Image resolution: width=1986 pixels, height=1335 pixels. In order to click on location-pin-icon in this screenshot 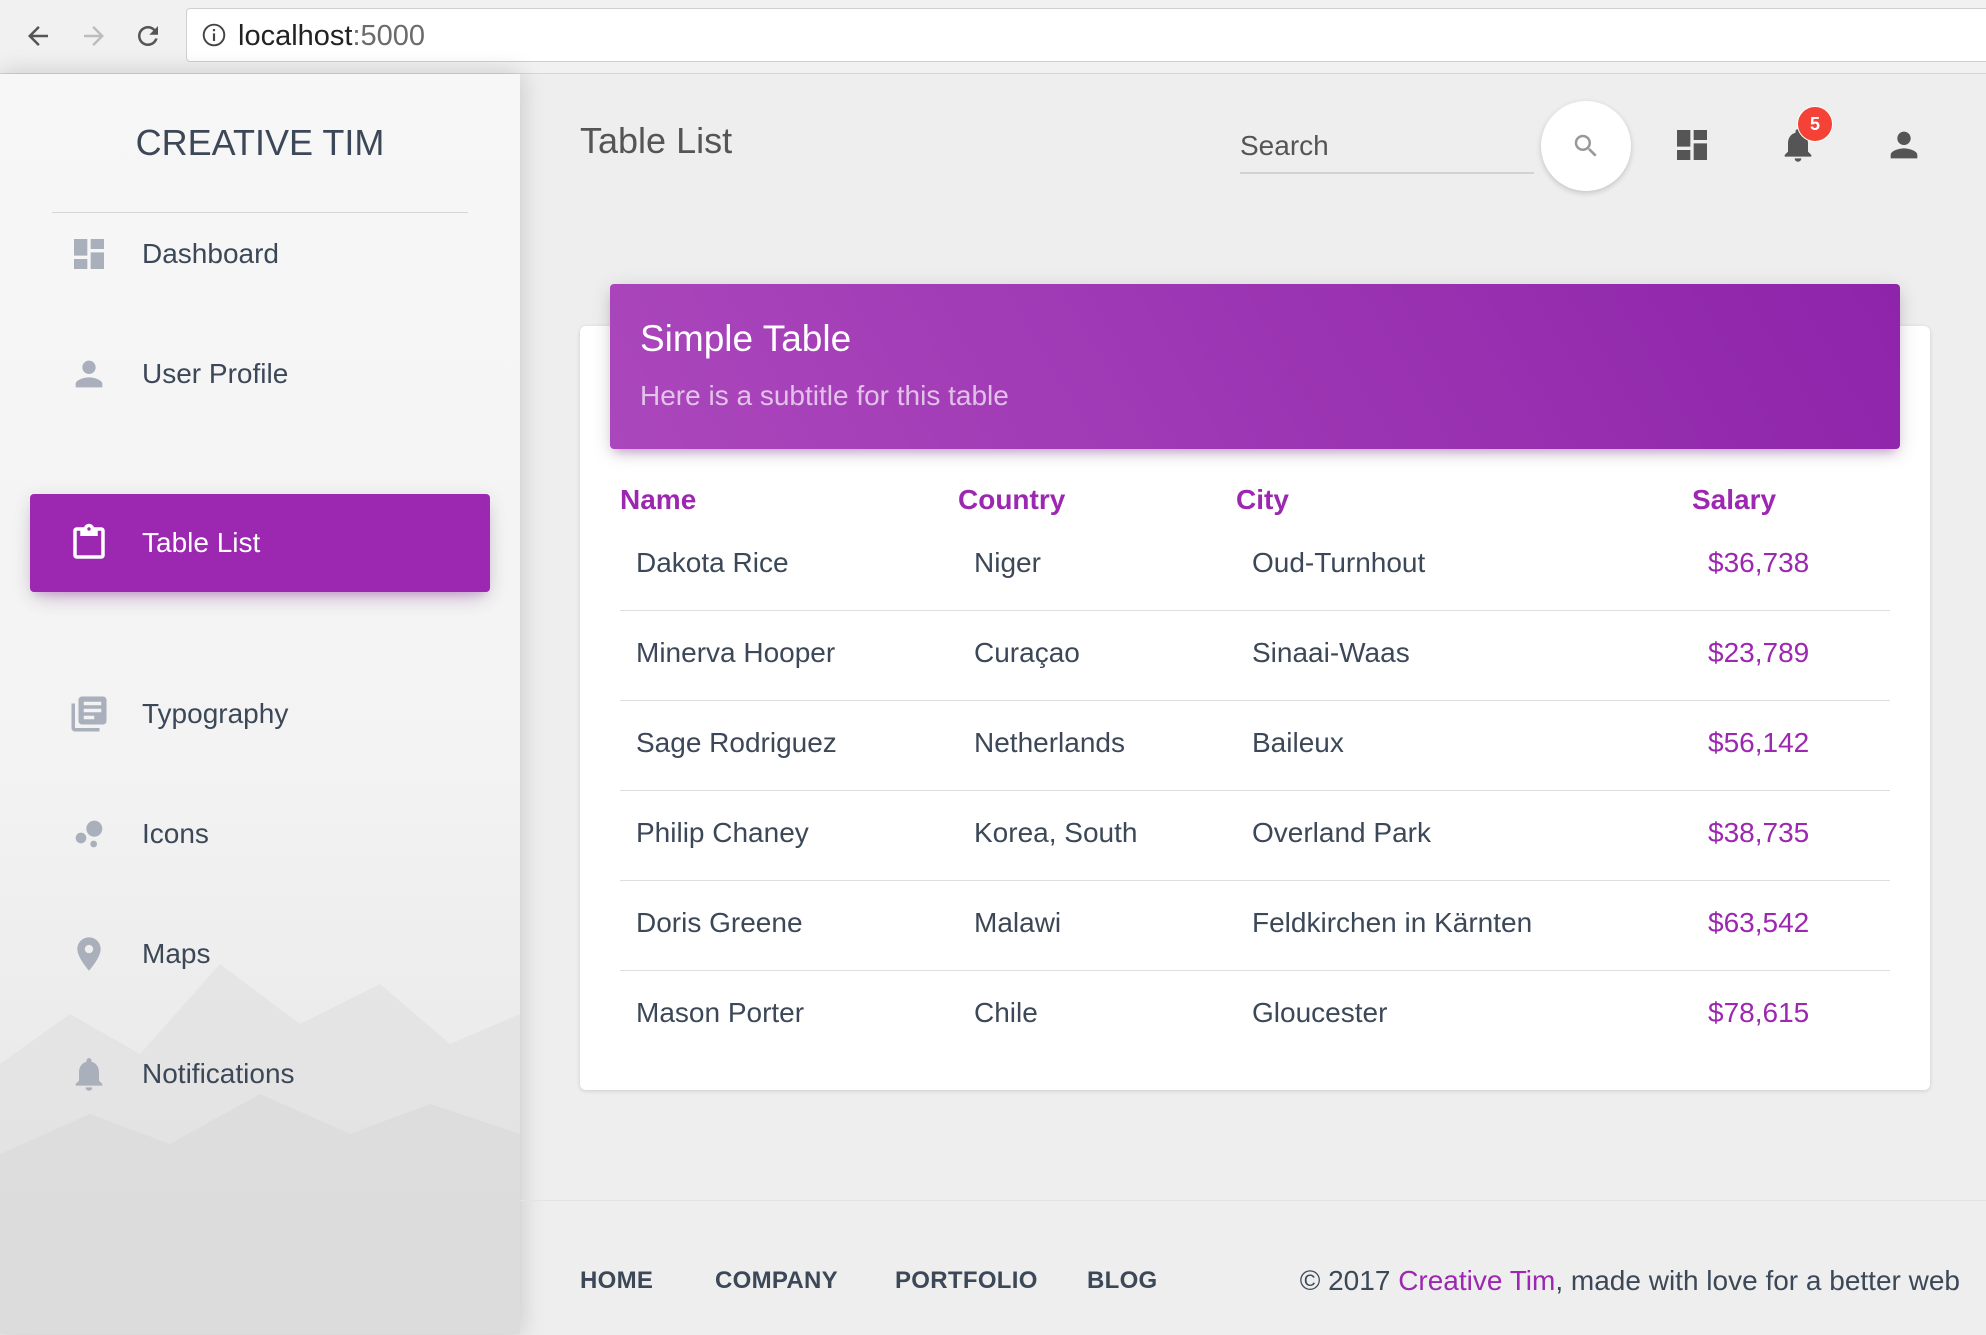, I will do `click(89, 954)`.